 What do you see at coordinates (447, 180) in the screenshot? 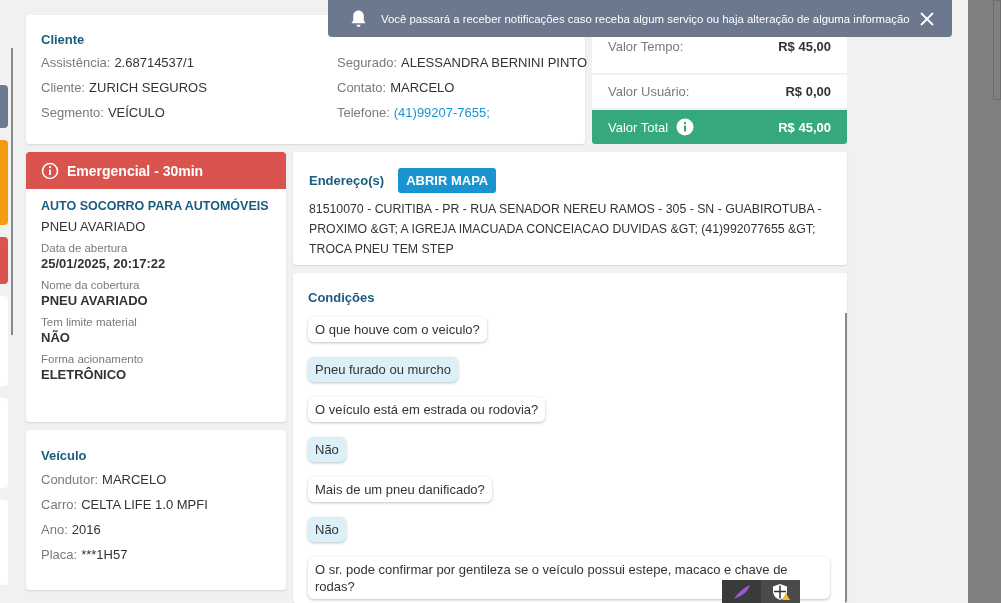
I see `open-map-button: ABRIR MAPA` at bounding box center [447, 180].